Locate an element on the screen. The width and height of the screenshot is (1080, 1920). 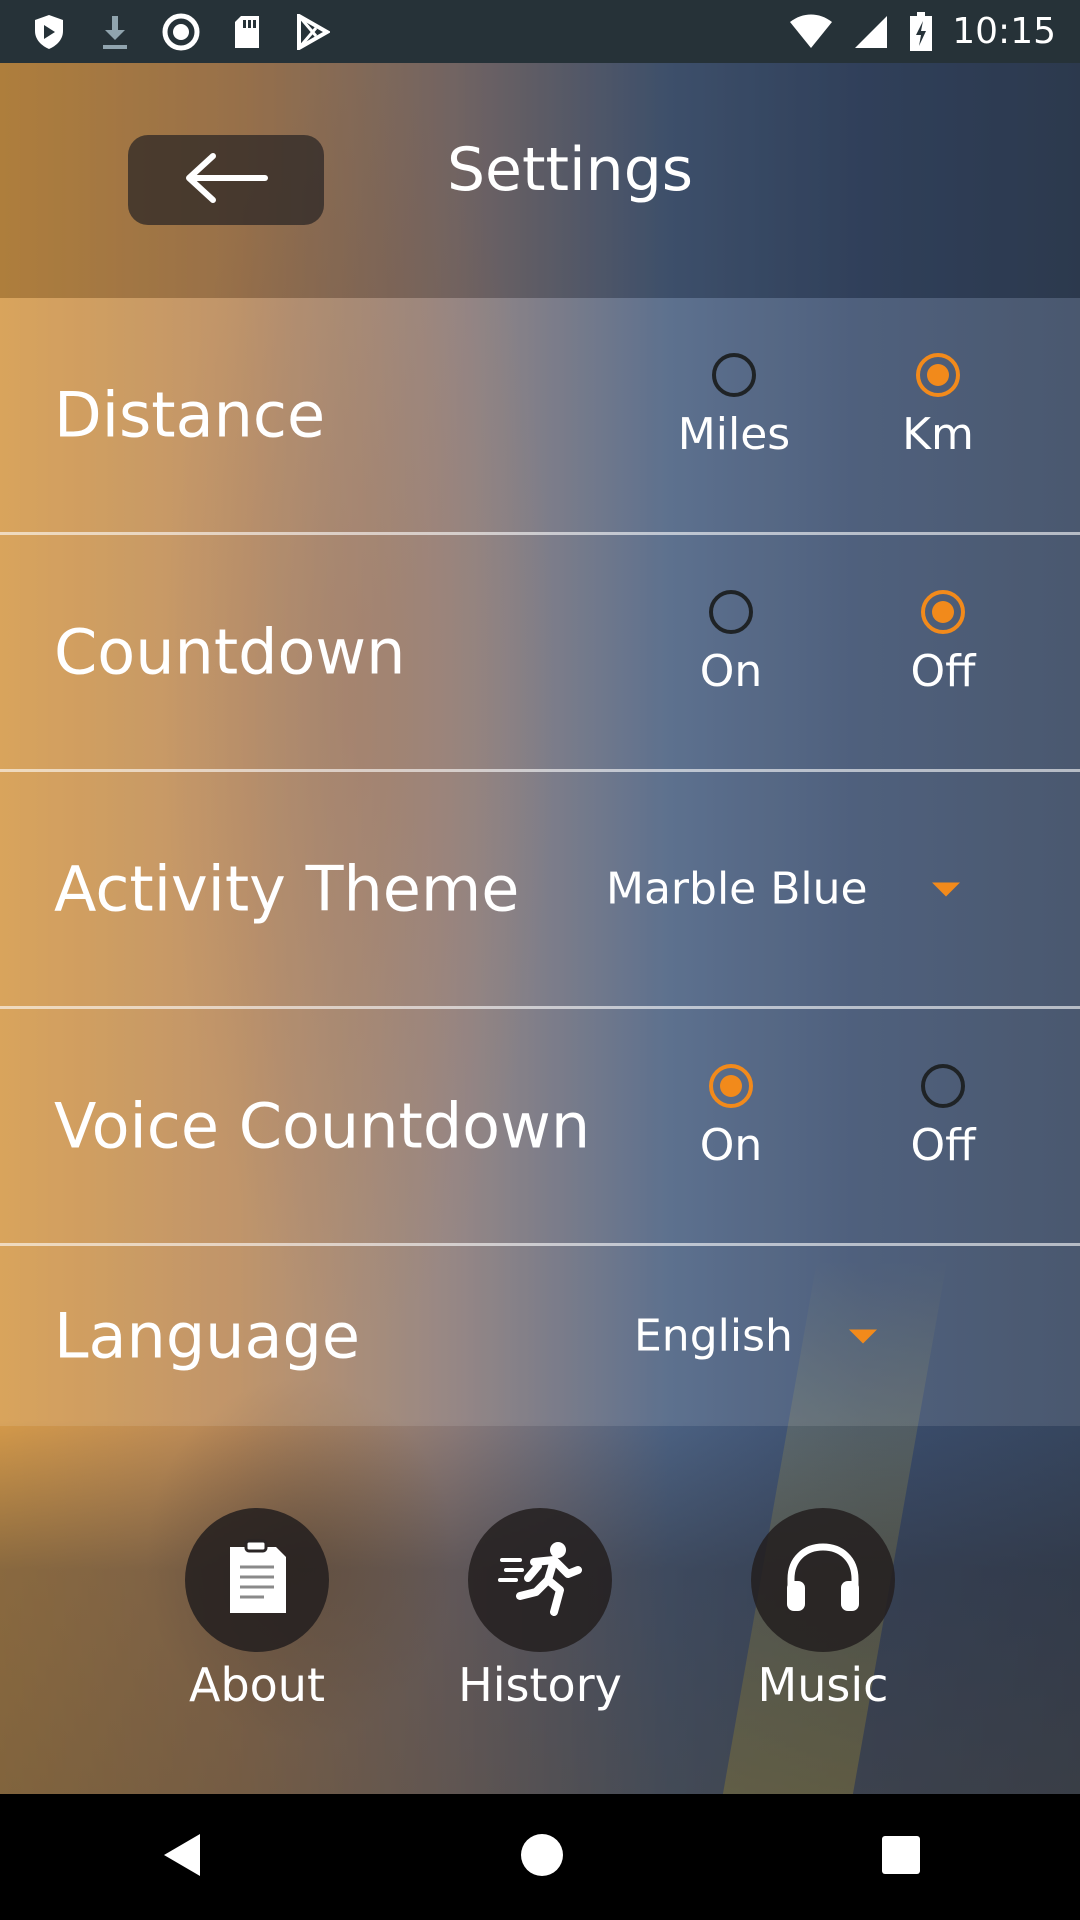
history-button is located at coordinates (540, 1580).